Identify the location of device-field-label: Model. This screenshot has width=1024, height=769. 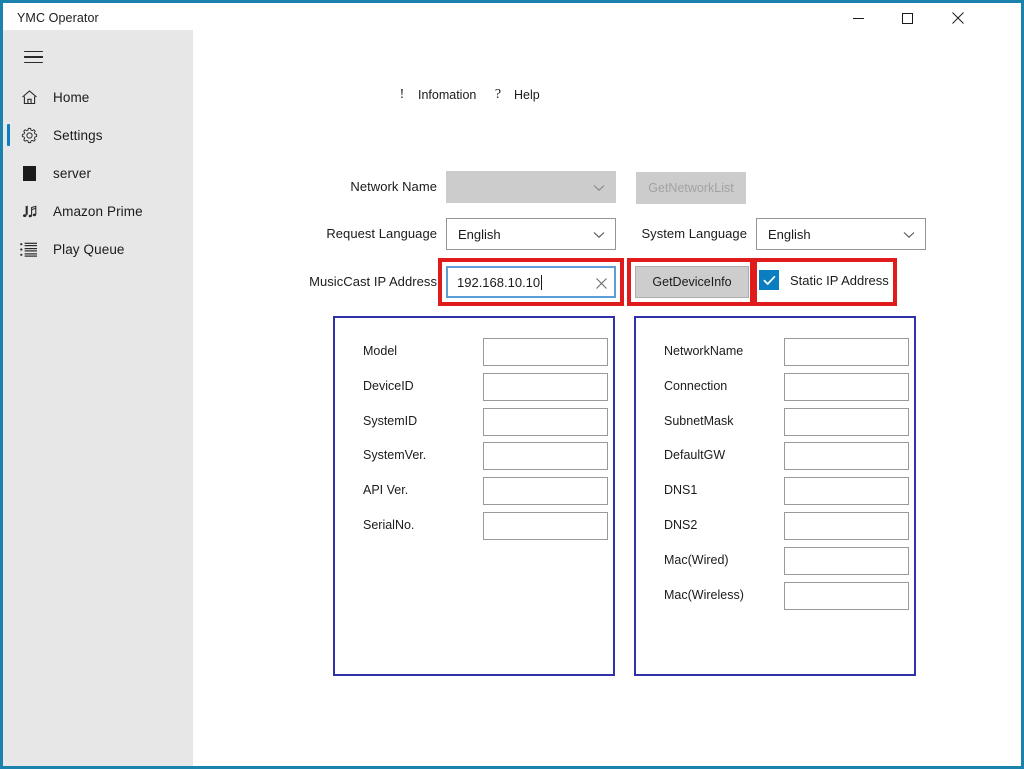
(380, 351).